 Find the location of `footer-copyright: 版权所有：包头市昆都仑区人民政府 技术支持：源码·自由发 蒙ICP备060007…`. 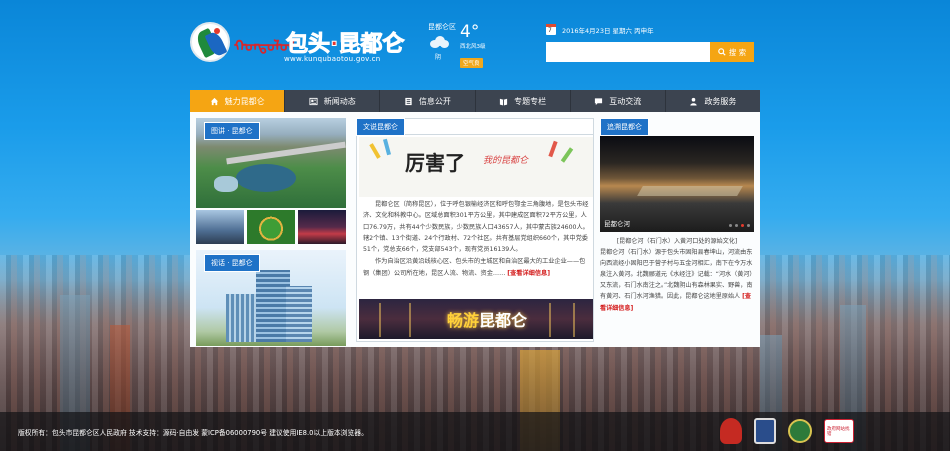

footer-copyright: 版权所有：包头市昆都仑区人民政府 技术支持：源码·自由发 蒙ICP备060007… is located at coordinates (193, 433).